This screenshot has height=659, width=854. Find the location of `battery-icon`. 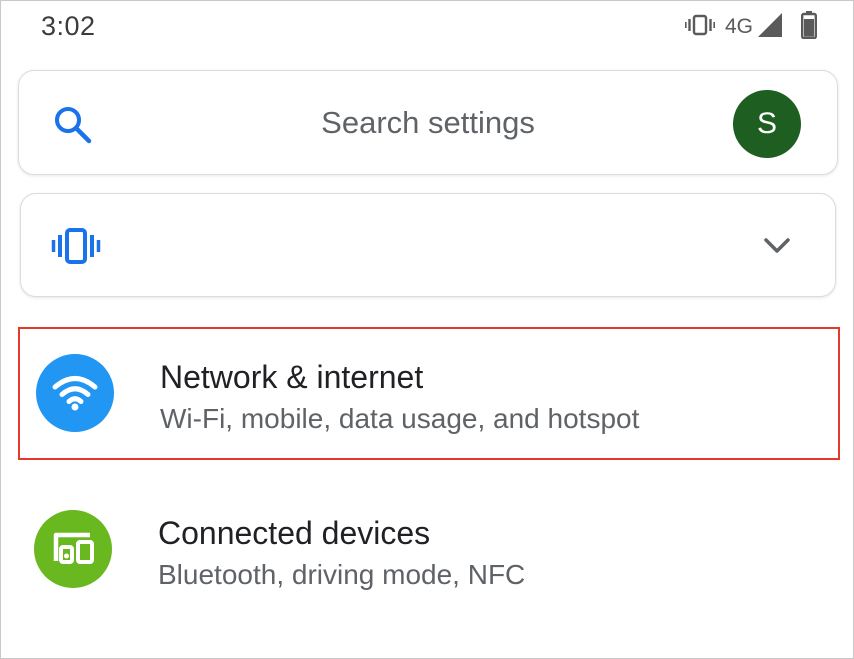

battery-icon is located at coordinates (809, 27).